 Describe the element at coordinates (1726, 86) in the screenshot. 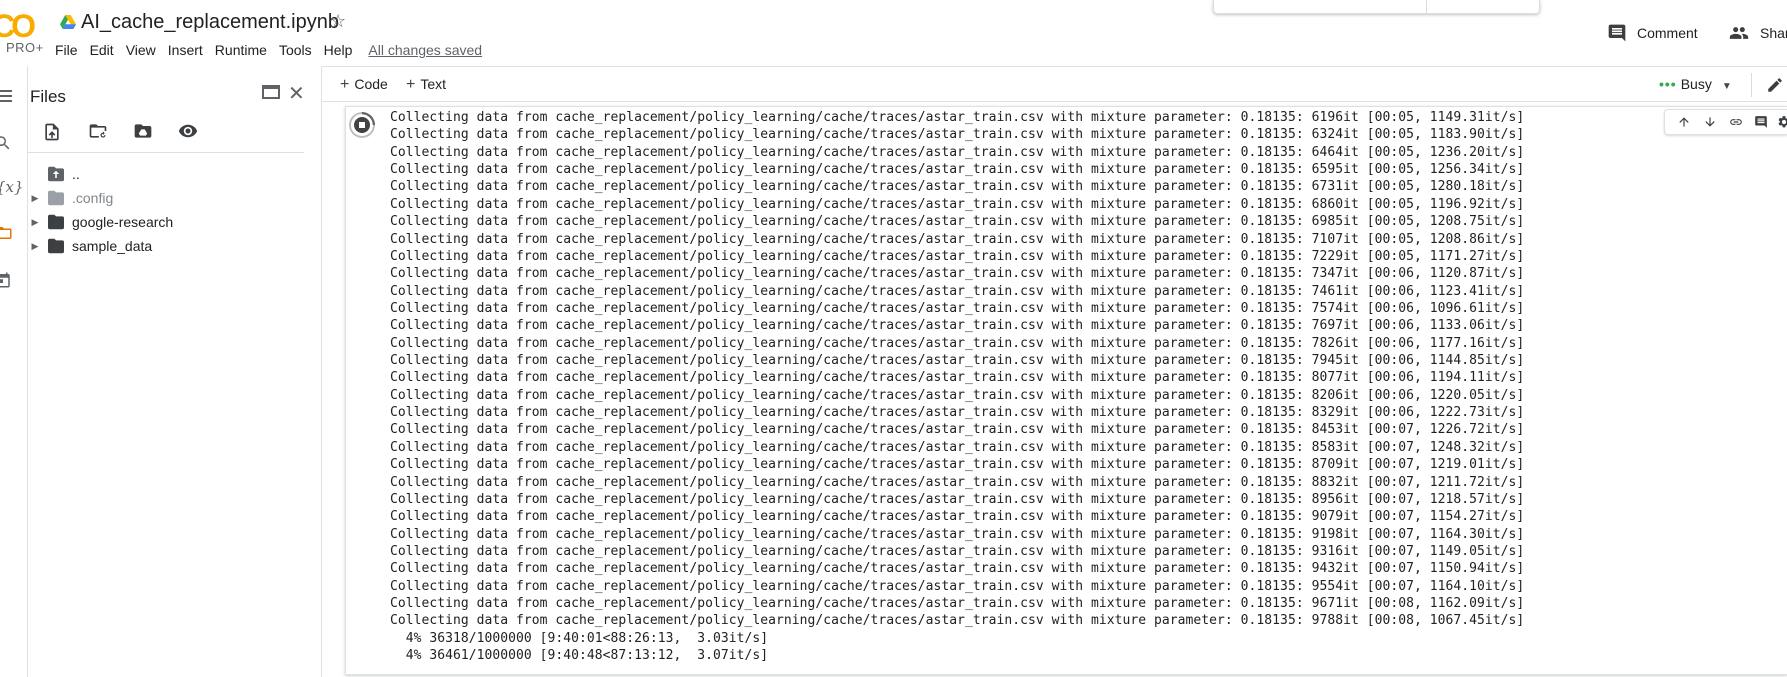

I see `caret-down-icon: ▼` at that location.